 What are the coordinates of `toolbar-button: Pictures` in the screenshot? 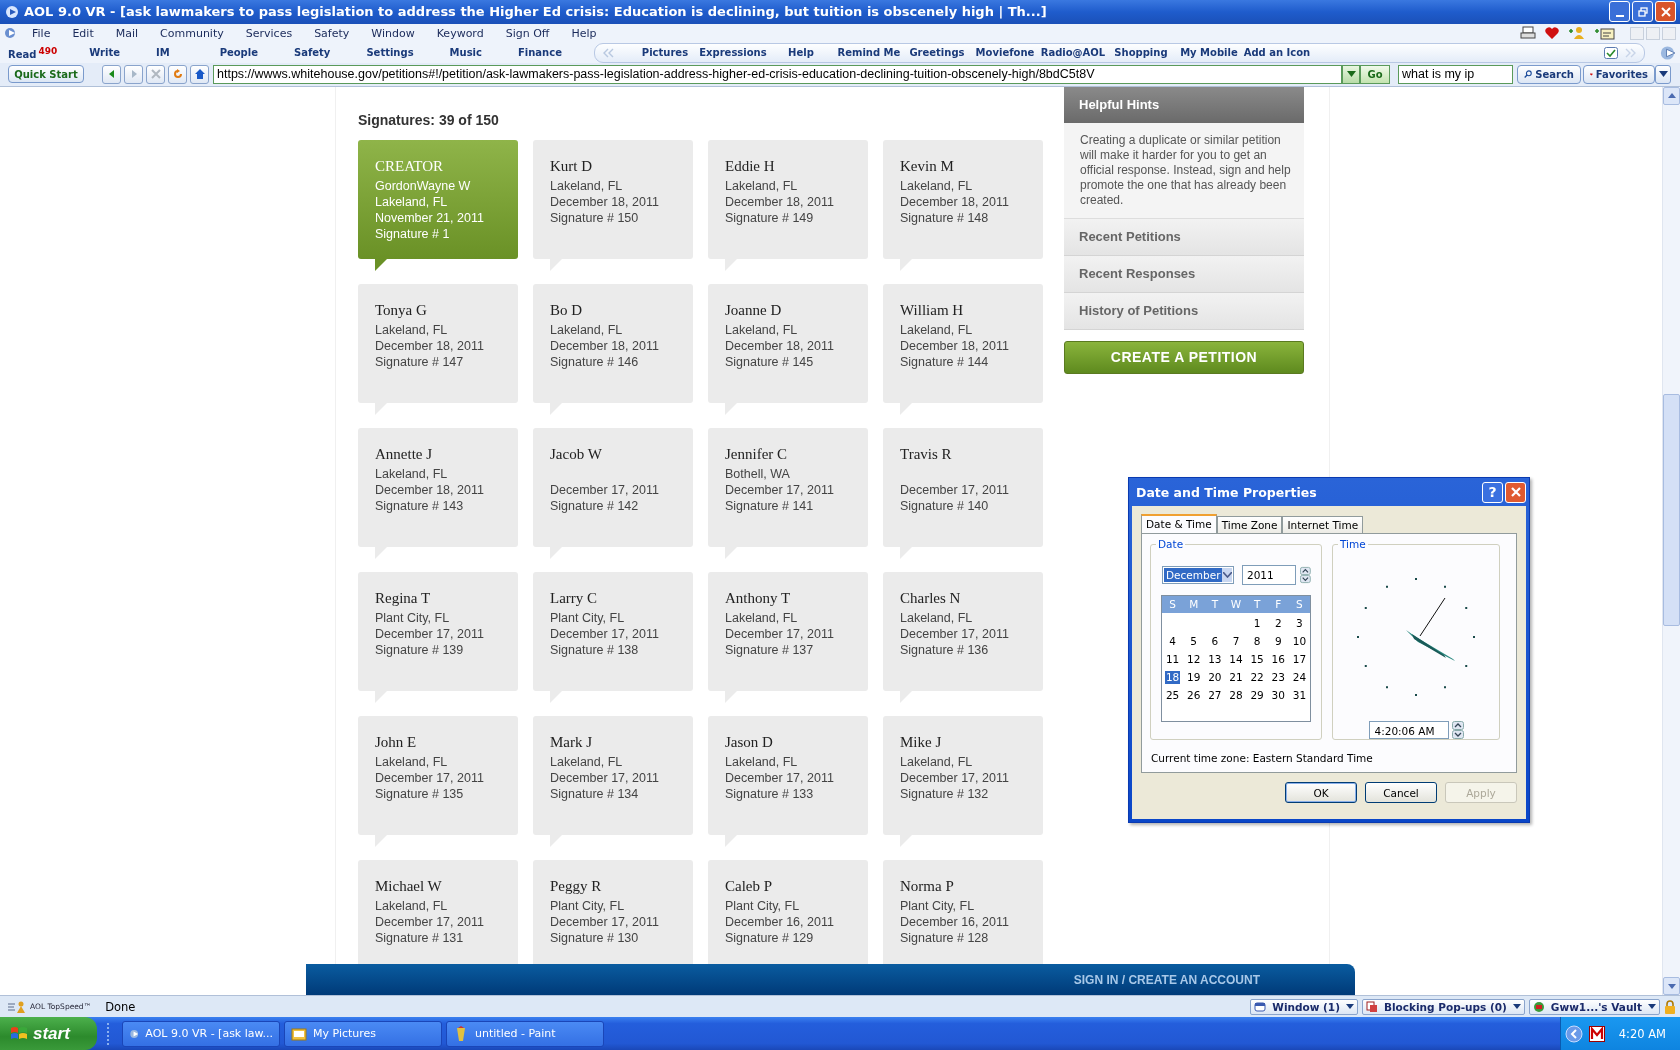 It's located at (664, 53).